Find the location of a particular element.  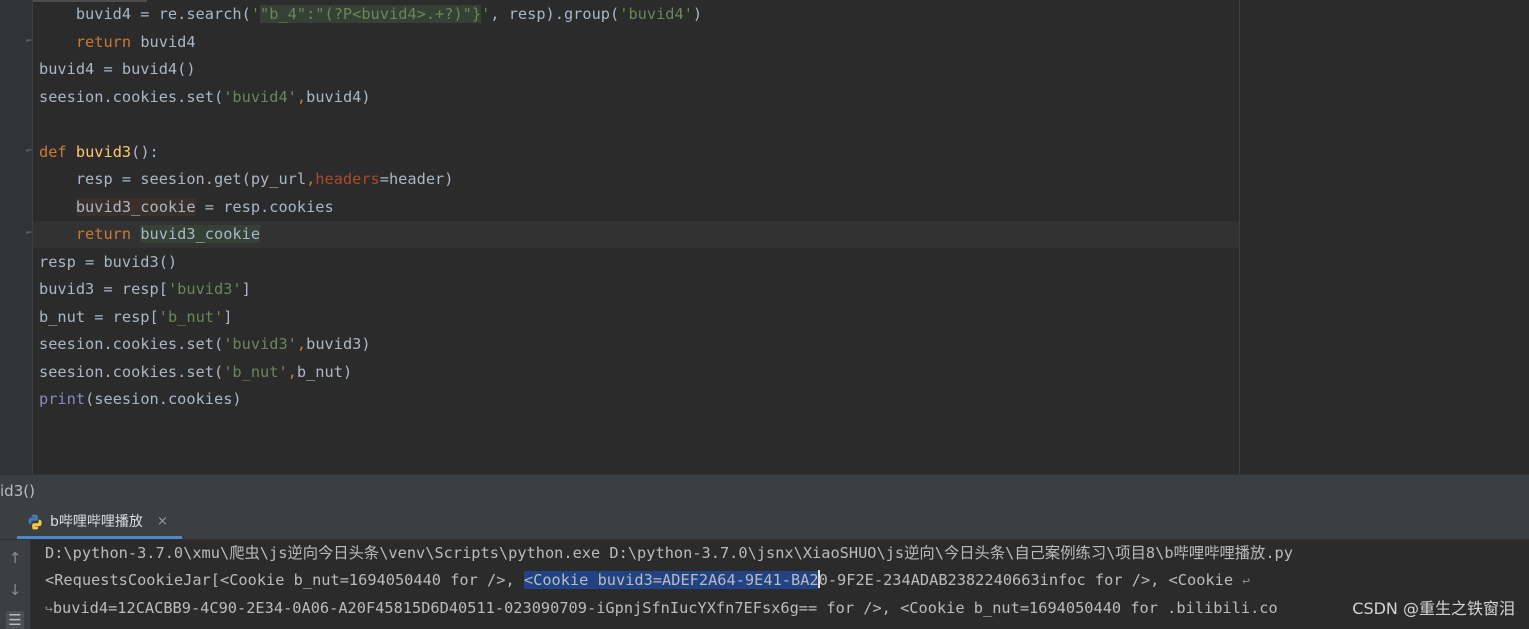

run-tab-bar: b哔哩哔哩播放 × is located at coordinates (764, 523).